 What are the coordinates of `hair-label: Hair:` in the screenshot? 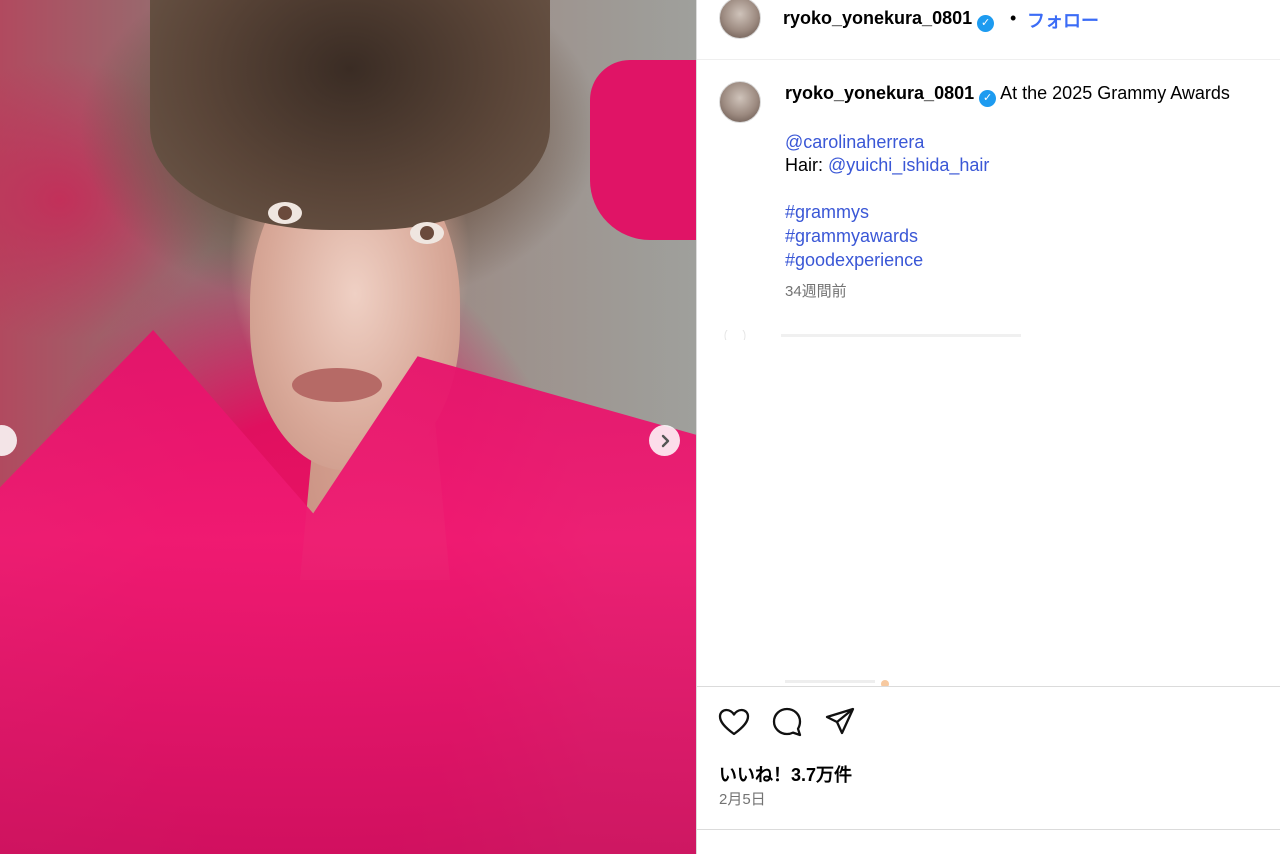 It's located at (807, 165).